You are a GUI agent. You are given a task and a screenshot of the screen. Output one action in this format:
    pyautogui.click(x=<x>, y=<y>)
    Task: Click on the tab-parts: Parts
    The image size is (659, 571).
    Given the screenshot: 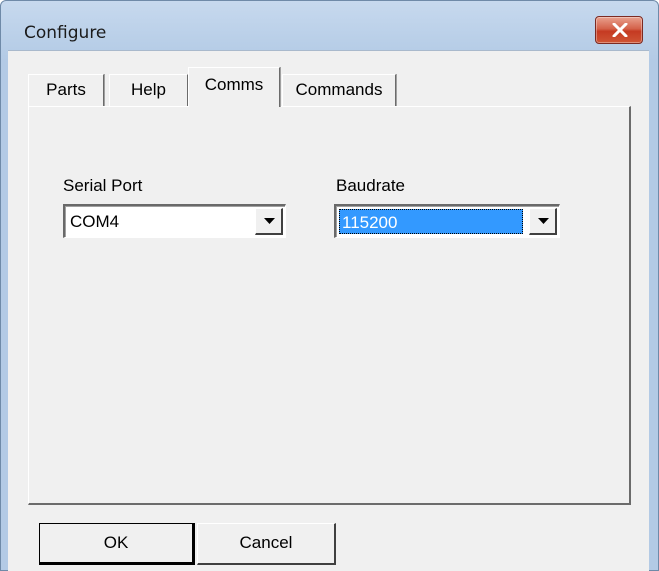 What is the action you would take?
    pyautogui.click(x=66, y=90)
    